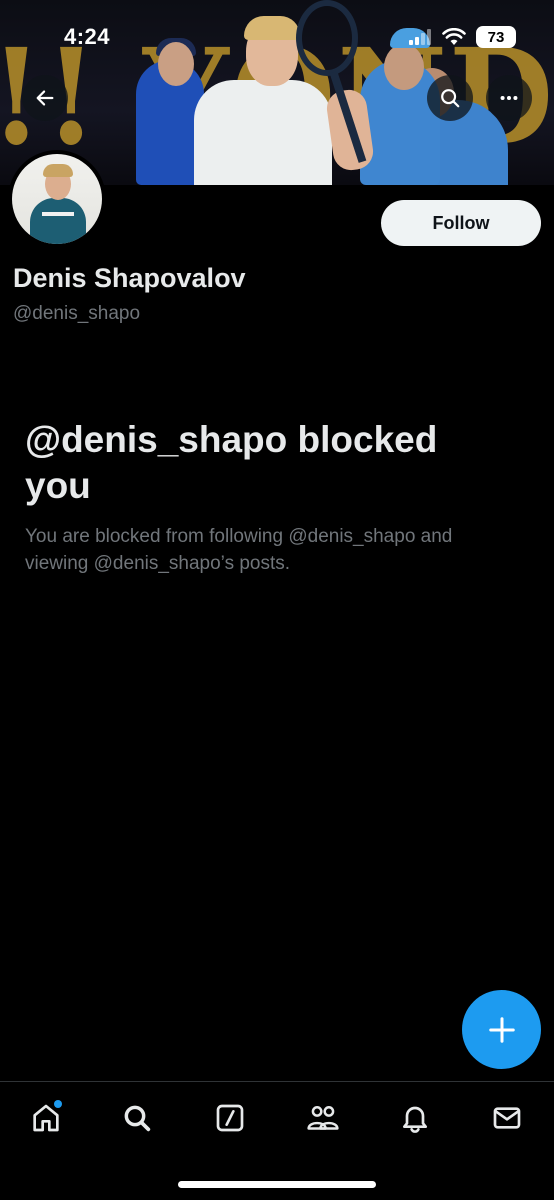 Image resolution: width=554 pixels, height=1200 pixels. Describe the element at coordinates (231, 462) in the screenshot. I see `blocked-title: @denis_shapo blocked you` at that location.